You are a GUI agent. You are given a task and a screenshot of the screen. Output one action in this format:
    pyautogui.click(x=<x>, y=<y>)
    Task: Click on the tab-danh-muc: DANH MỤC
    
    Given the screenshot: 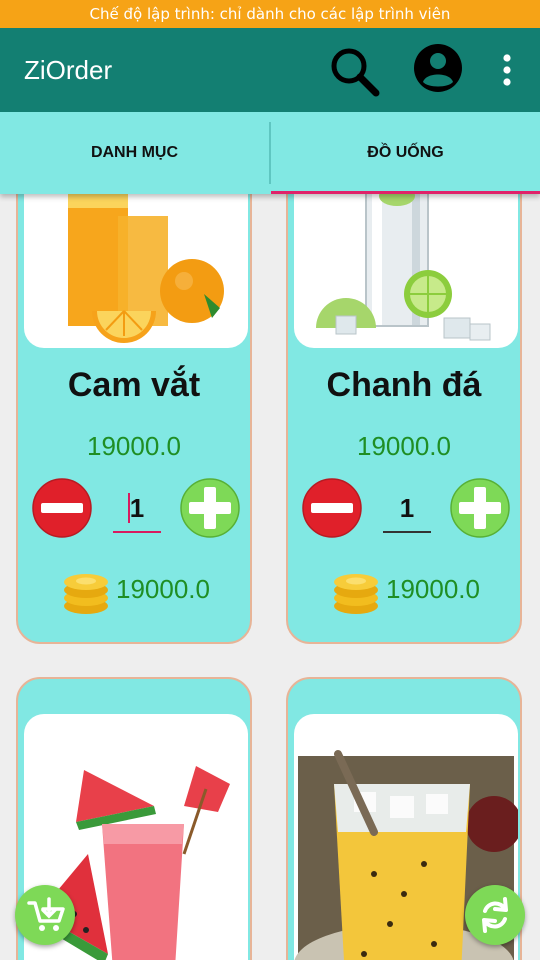 What is the action you would take?
    pyautogui.click(x=134, y=153)
    